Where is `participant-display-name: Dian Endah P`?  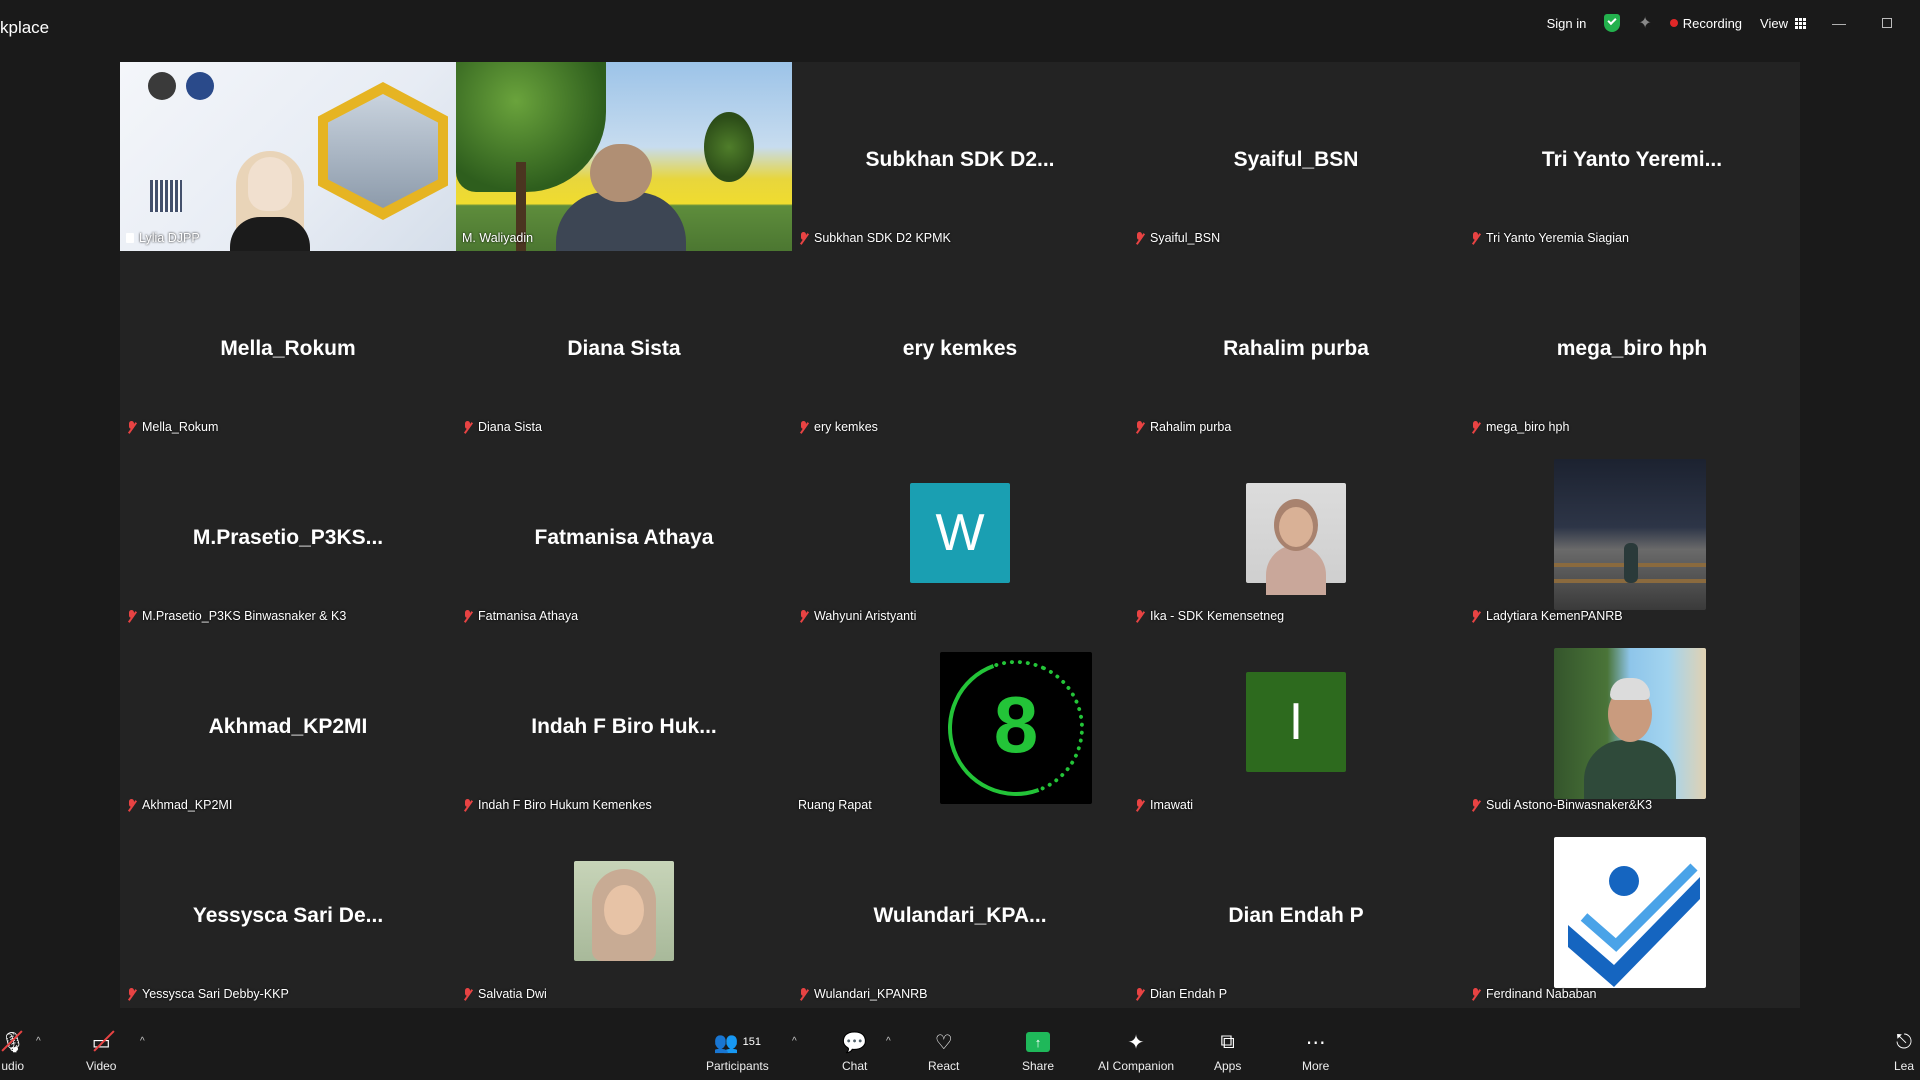 participant-display-name: Dian Endah P is located at coordinates (1296, 915).